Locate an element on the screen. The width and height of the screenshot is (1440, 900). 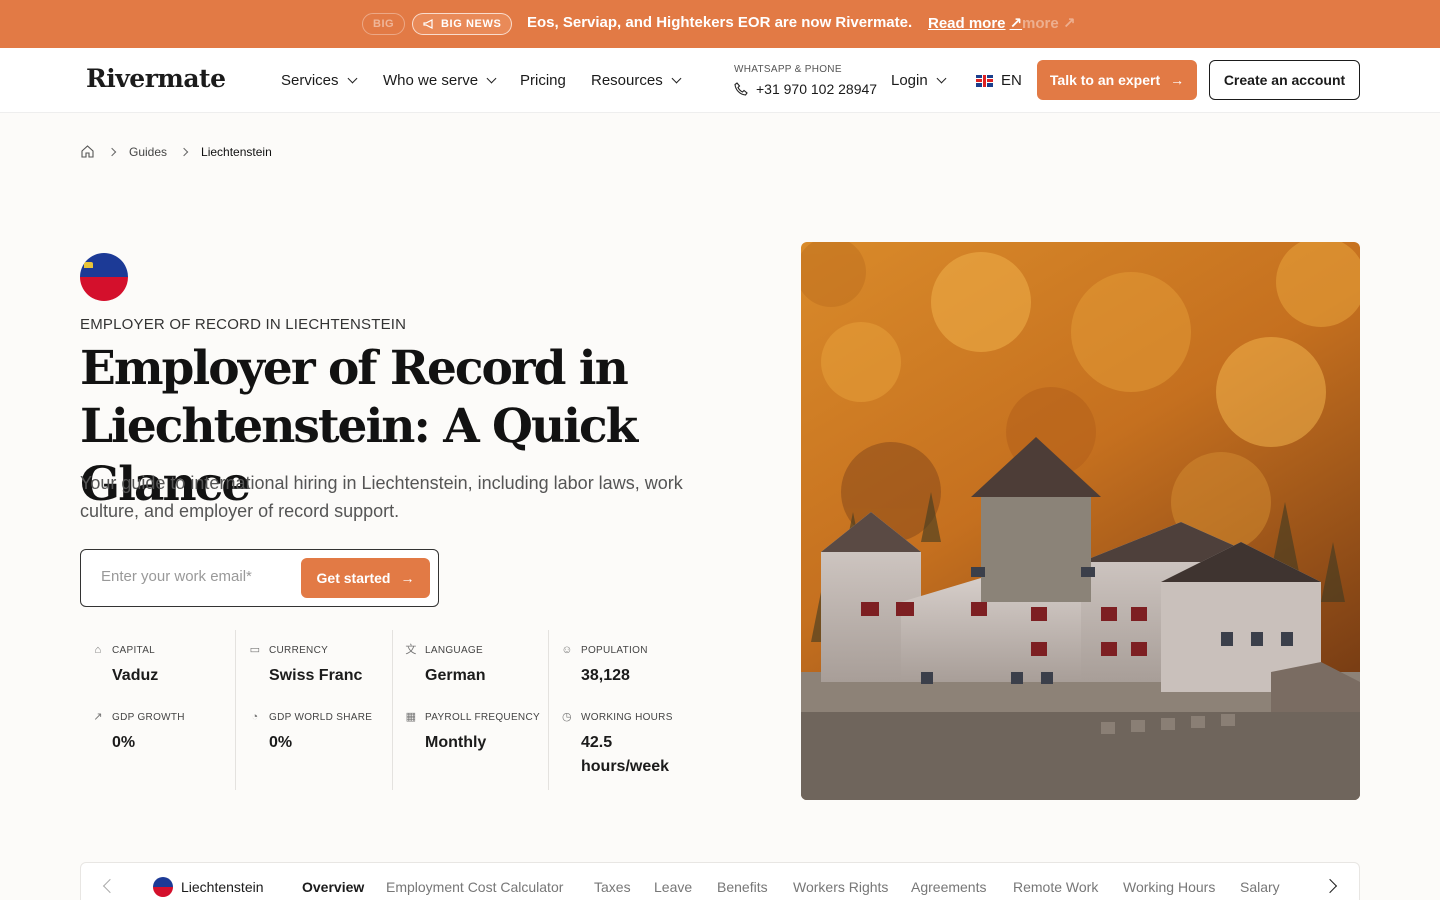
read-more-label: Read more is located at coordinates (967, 23).